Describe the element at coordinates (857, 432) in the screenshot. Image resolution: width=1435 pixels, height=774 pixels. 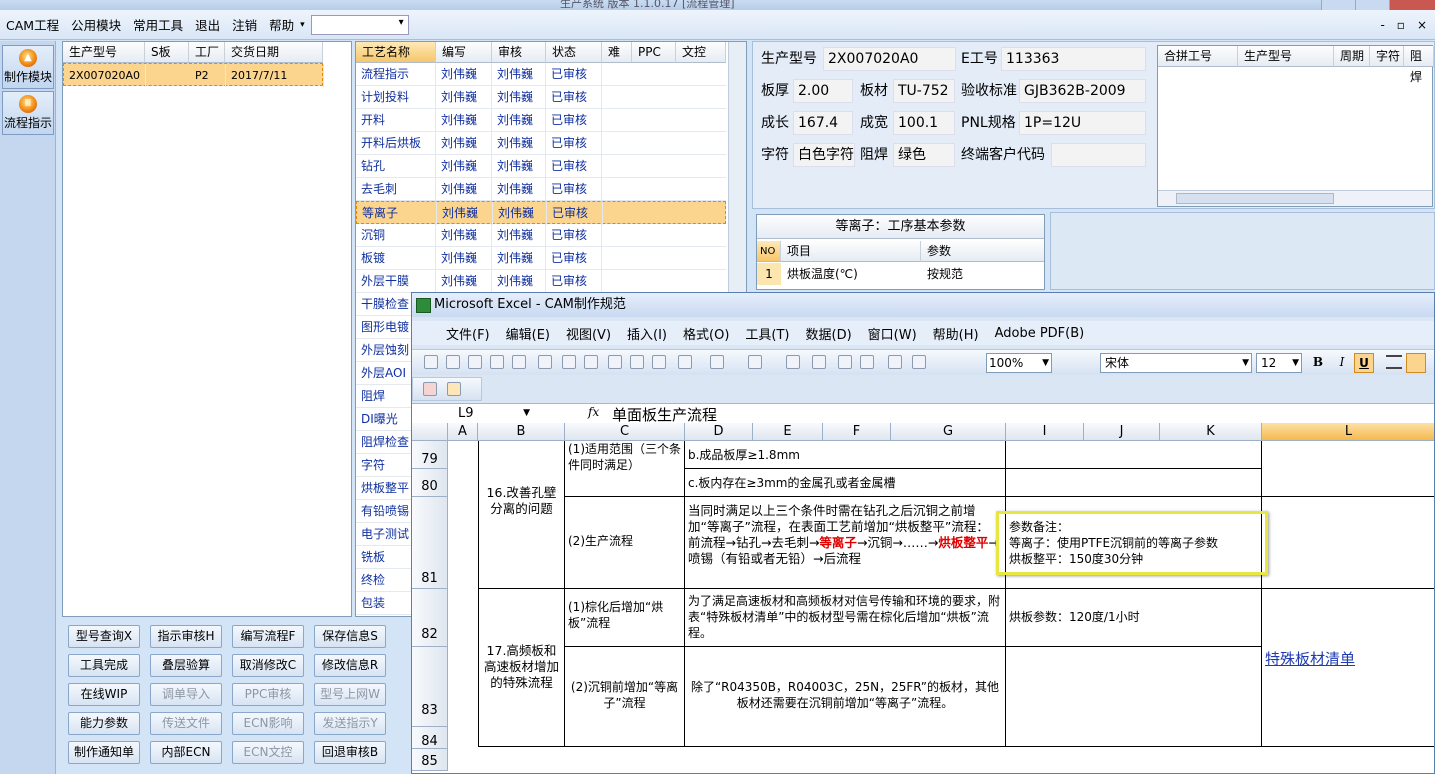
I see `col-f: F` at that location.